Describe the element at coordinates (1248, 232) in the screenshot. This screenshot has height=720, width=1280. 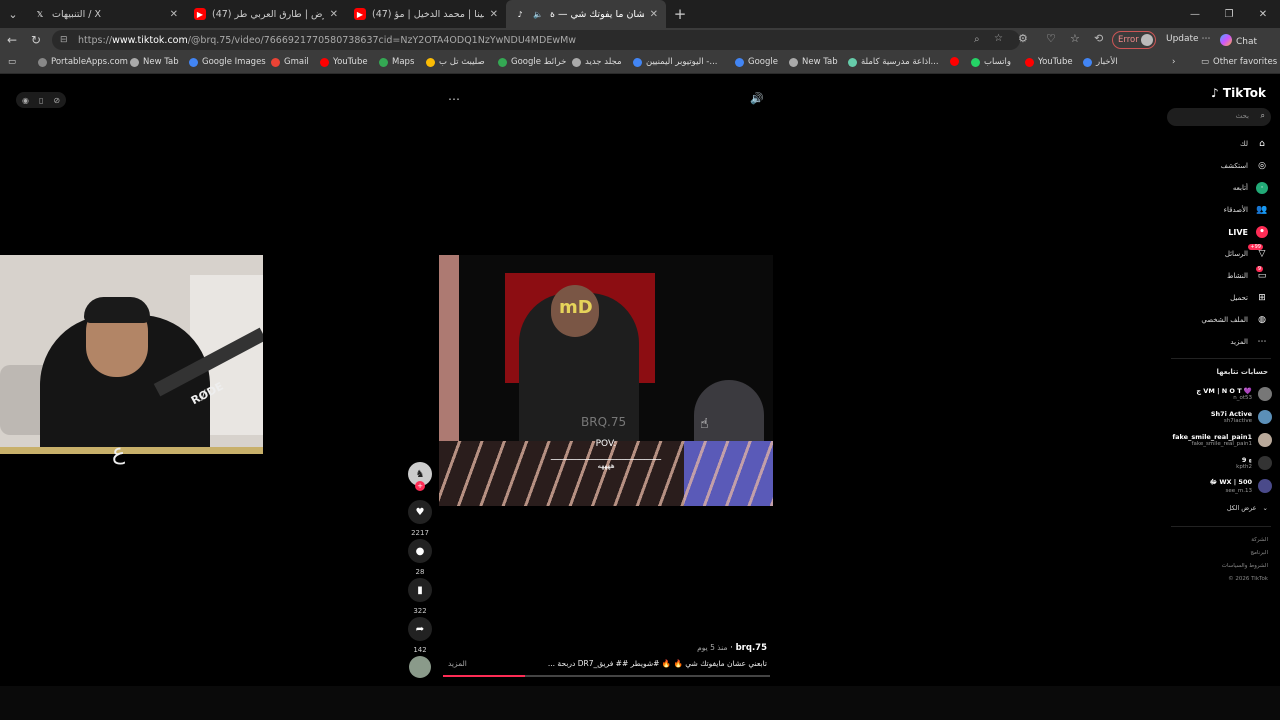
I see `menu-item-live: • LIVE` at that location.